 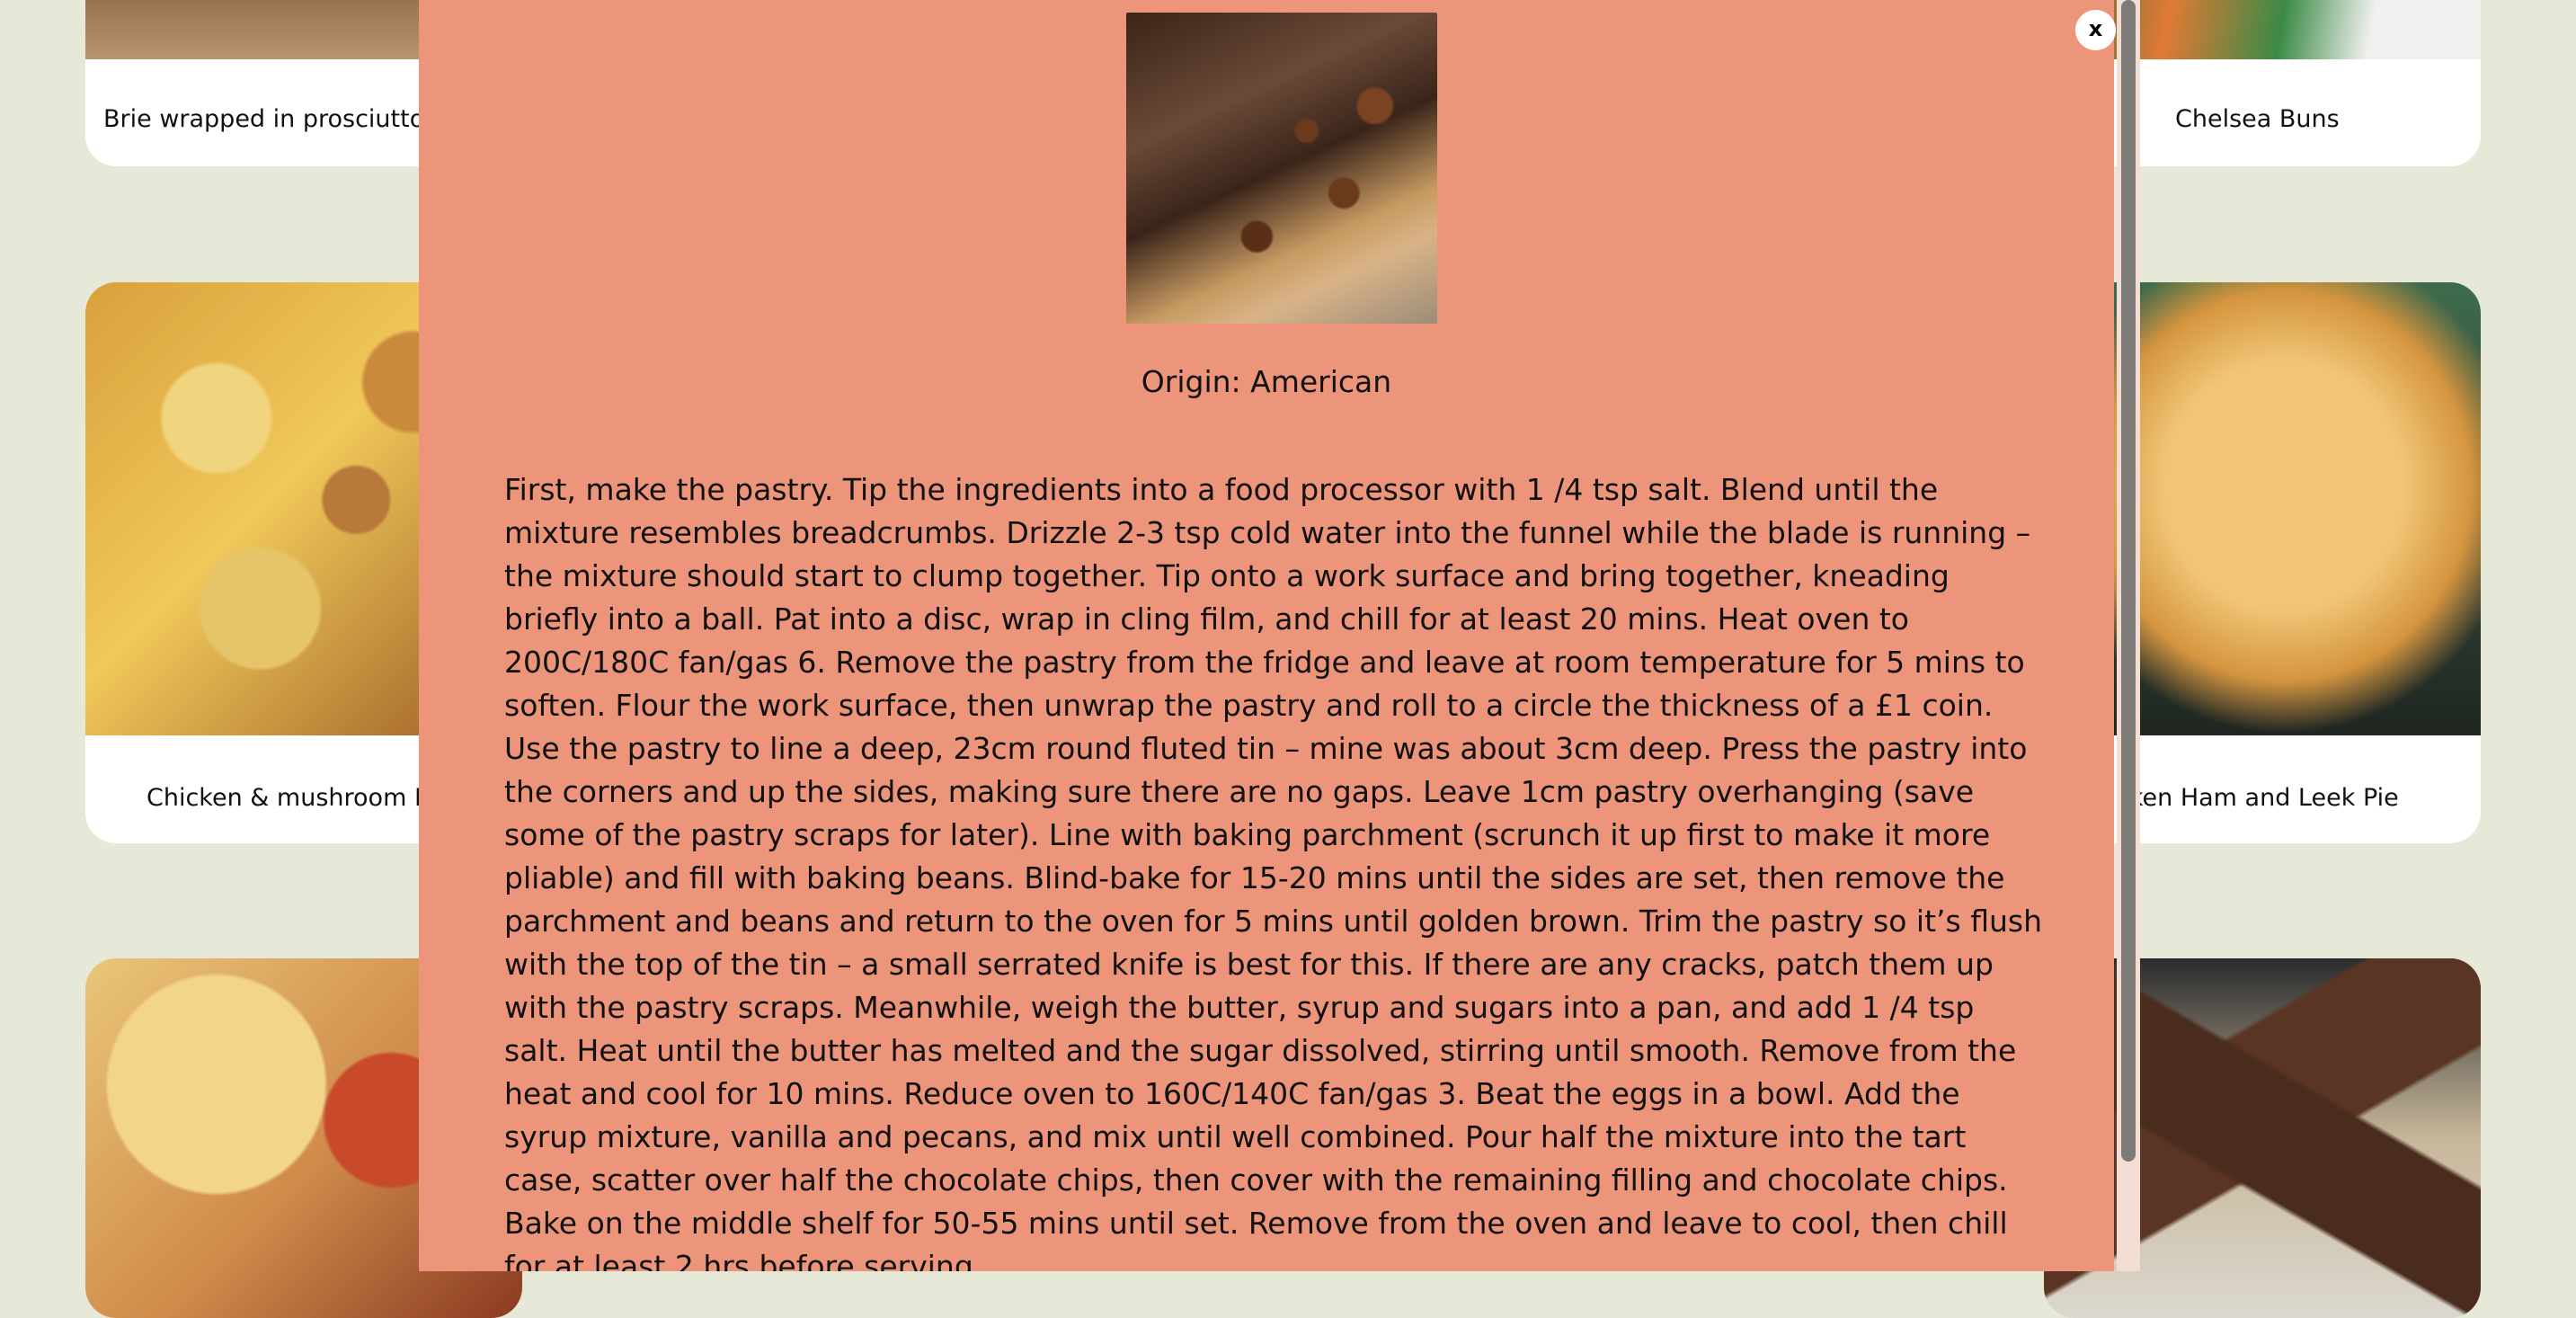 I want to click on recipe-origin: Origin: American, so click(x=1266, y=382).